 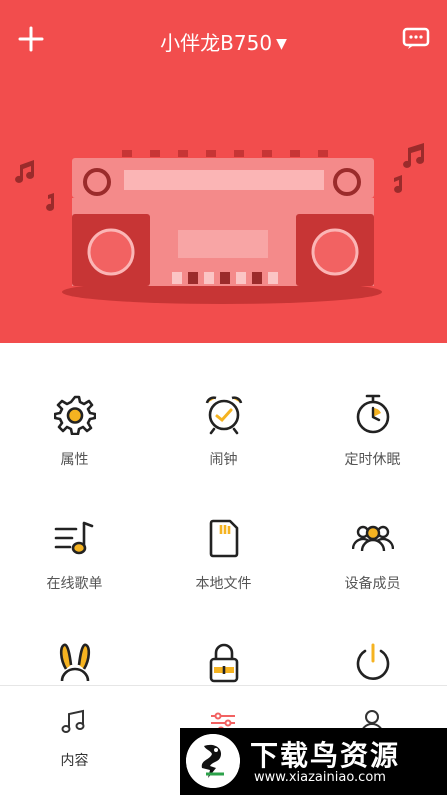 I want to click on bird-logo-icon, so click(x=213, y=761).